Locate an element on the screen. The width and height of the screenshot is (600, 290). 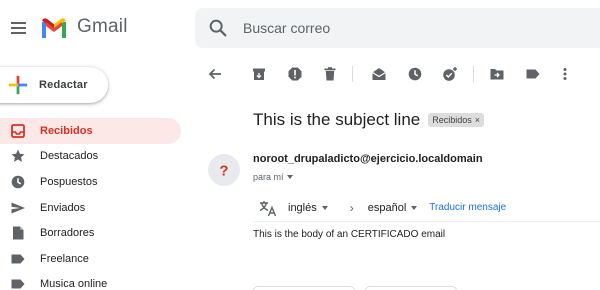
sidebar-item-label: Pospuestos is located at coordinates (69, 181).